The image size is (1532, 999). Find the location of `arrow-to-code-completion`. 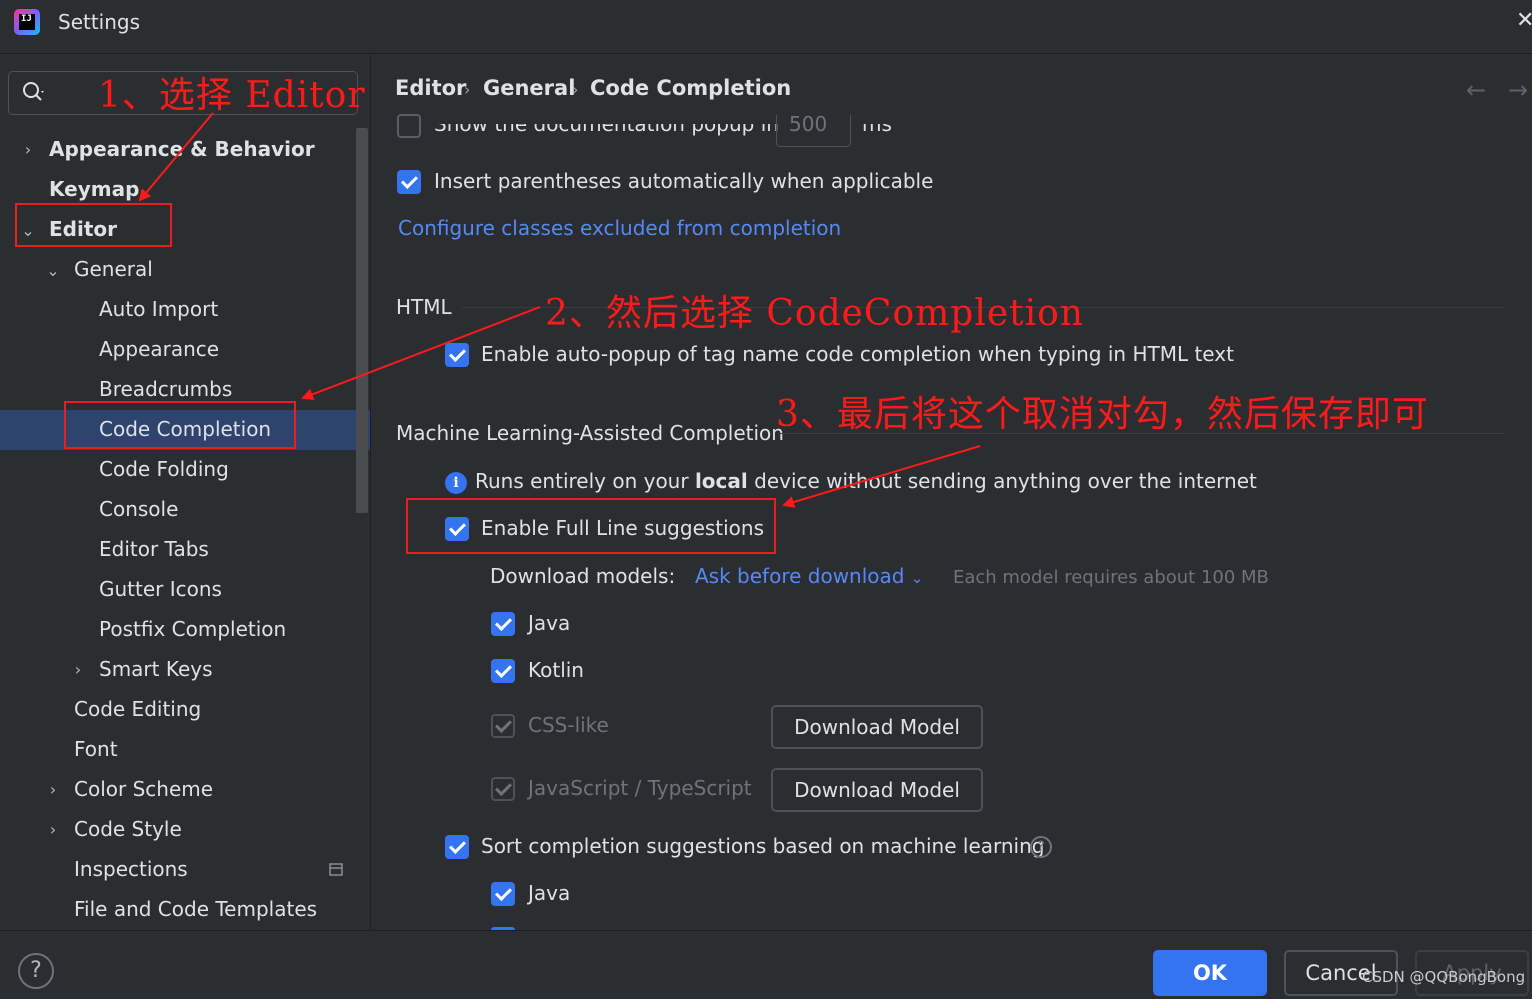

arrow-to-code-completion is located at coordinates (421, 353).